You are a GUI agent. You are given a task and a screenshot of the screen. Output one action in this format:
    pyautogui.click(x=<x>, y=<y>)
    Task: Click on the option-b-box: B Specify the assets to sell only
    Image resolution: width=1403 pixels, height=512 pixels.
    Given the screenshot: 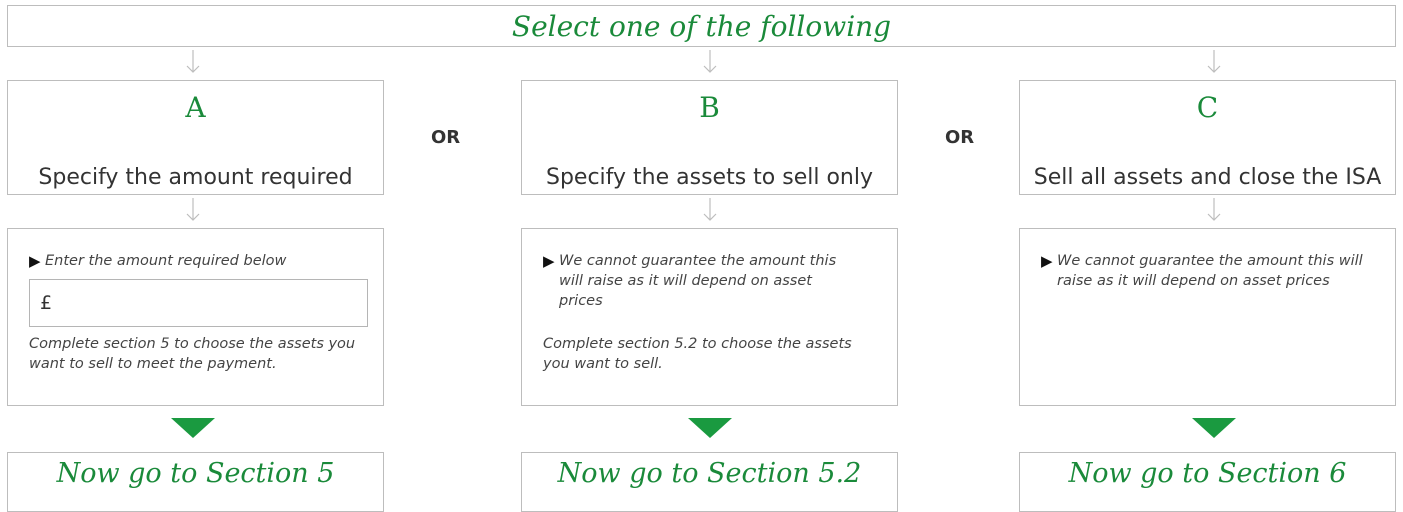 What is the action you would take?
    pyautogui.click(x=709, y=137)
    